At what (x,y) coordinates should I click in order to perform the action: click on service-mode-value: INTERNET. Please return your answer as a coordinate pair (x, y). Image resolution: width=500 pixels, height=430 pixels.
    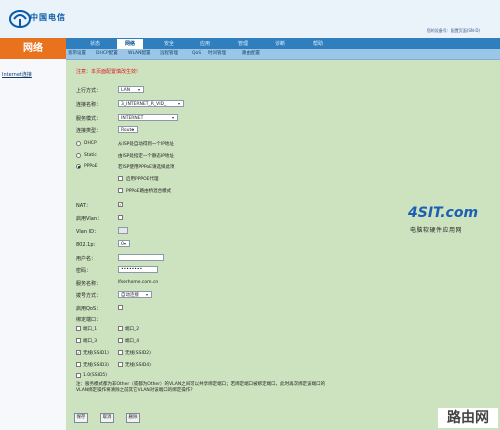
    Looking at the image, I should click on (132, 118).